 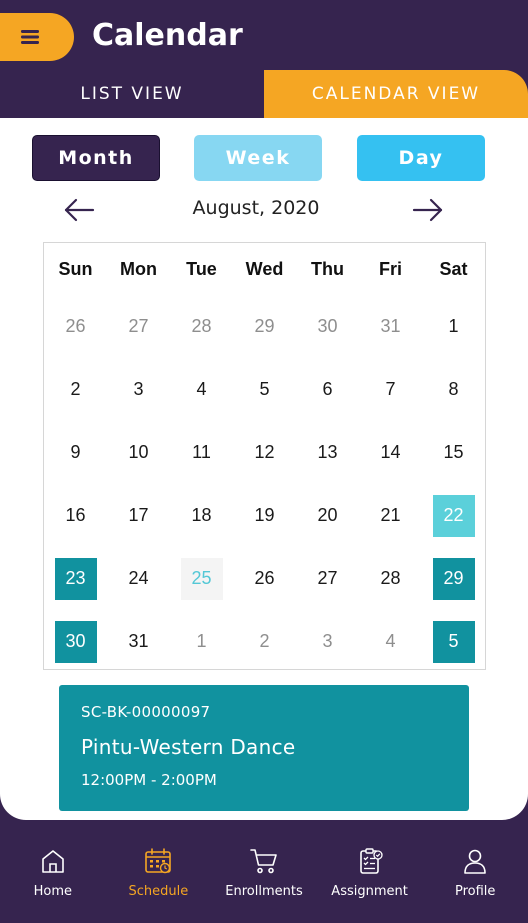 I want to click on day-number: 28, so click(x=201, y=326).